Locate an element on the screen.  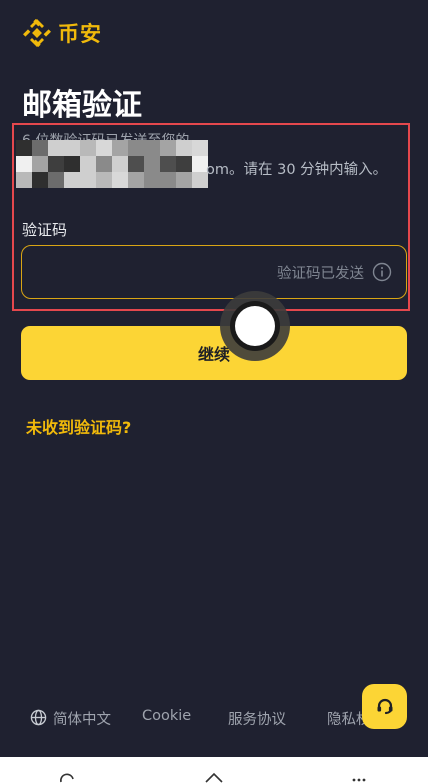
brand-name: 币安 is located at coordinates (80, 34).